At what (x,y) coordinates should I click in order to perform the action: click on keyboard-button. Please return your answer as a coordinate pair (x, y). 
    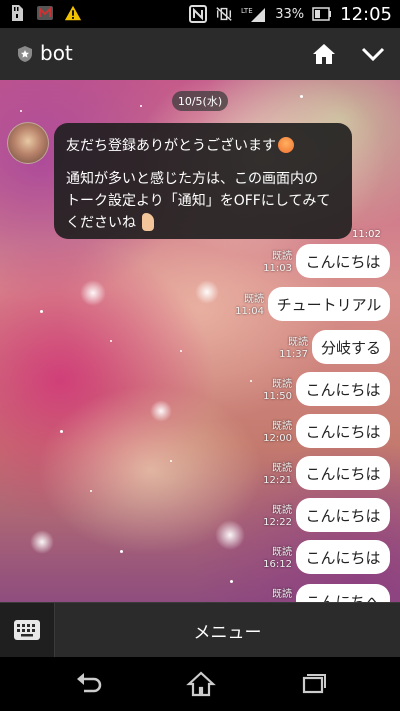
    Looking at the image, I should click on (27, 630).